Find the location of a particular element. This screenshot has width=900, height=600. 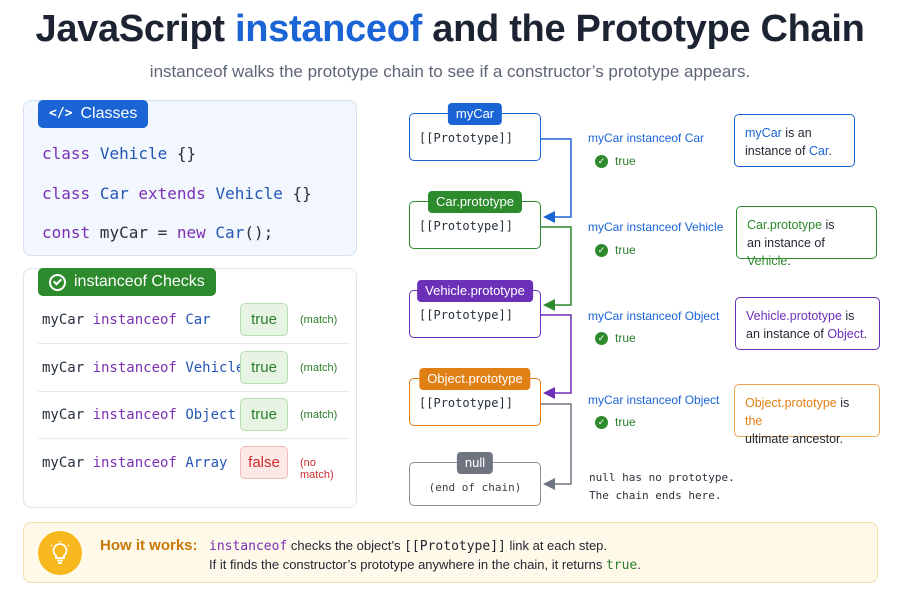

chain-node-vehicle-prototype: Vehicle.prototype [[Prototype]] is located at coordinates (475, 309).